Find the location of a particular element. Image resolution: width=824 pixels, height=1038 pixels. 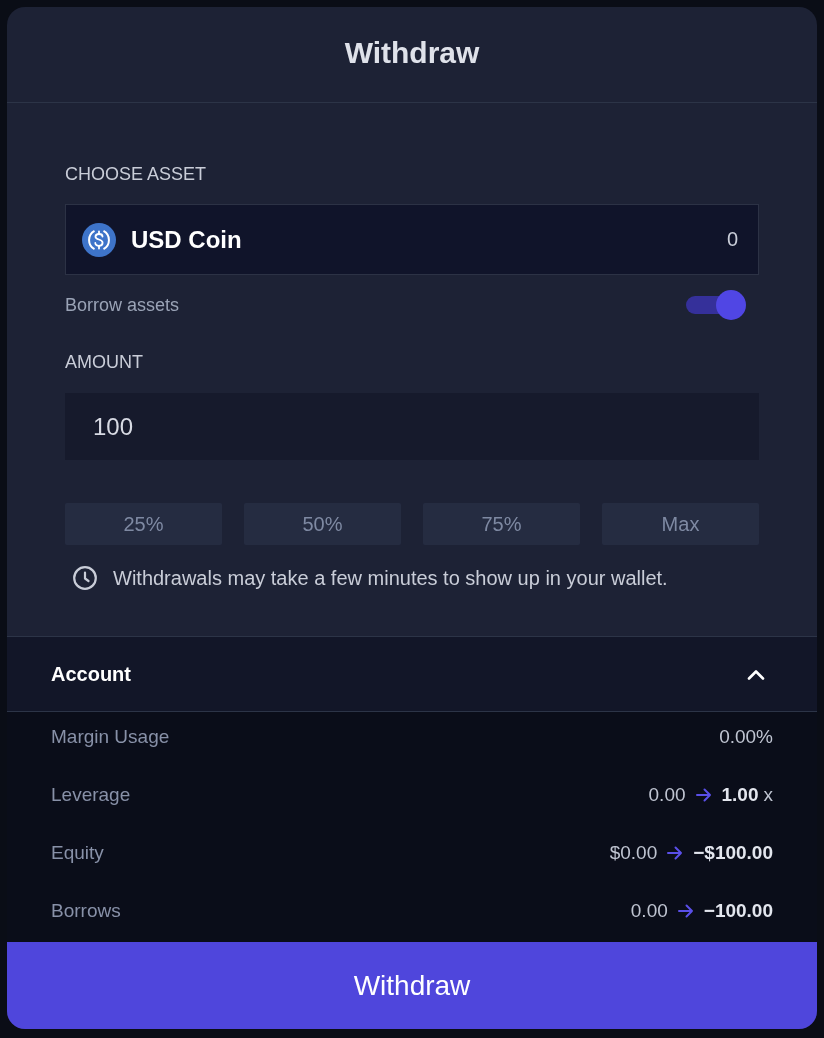

new-value: −100.00 is located at coordinates (738, 911).